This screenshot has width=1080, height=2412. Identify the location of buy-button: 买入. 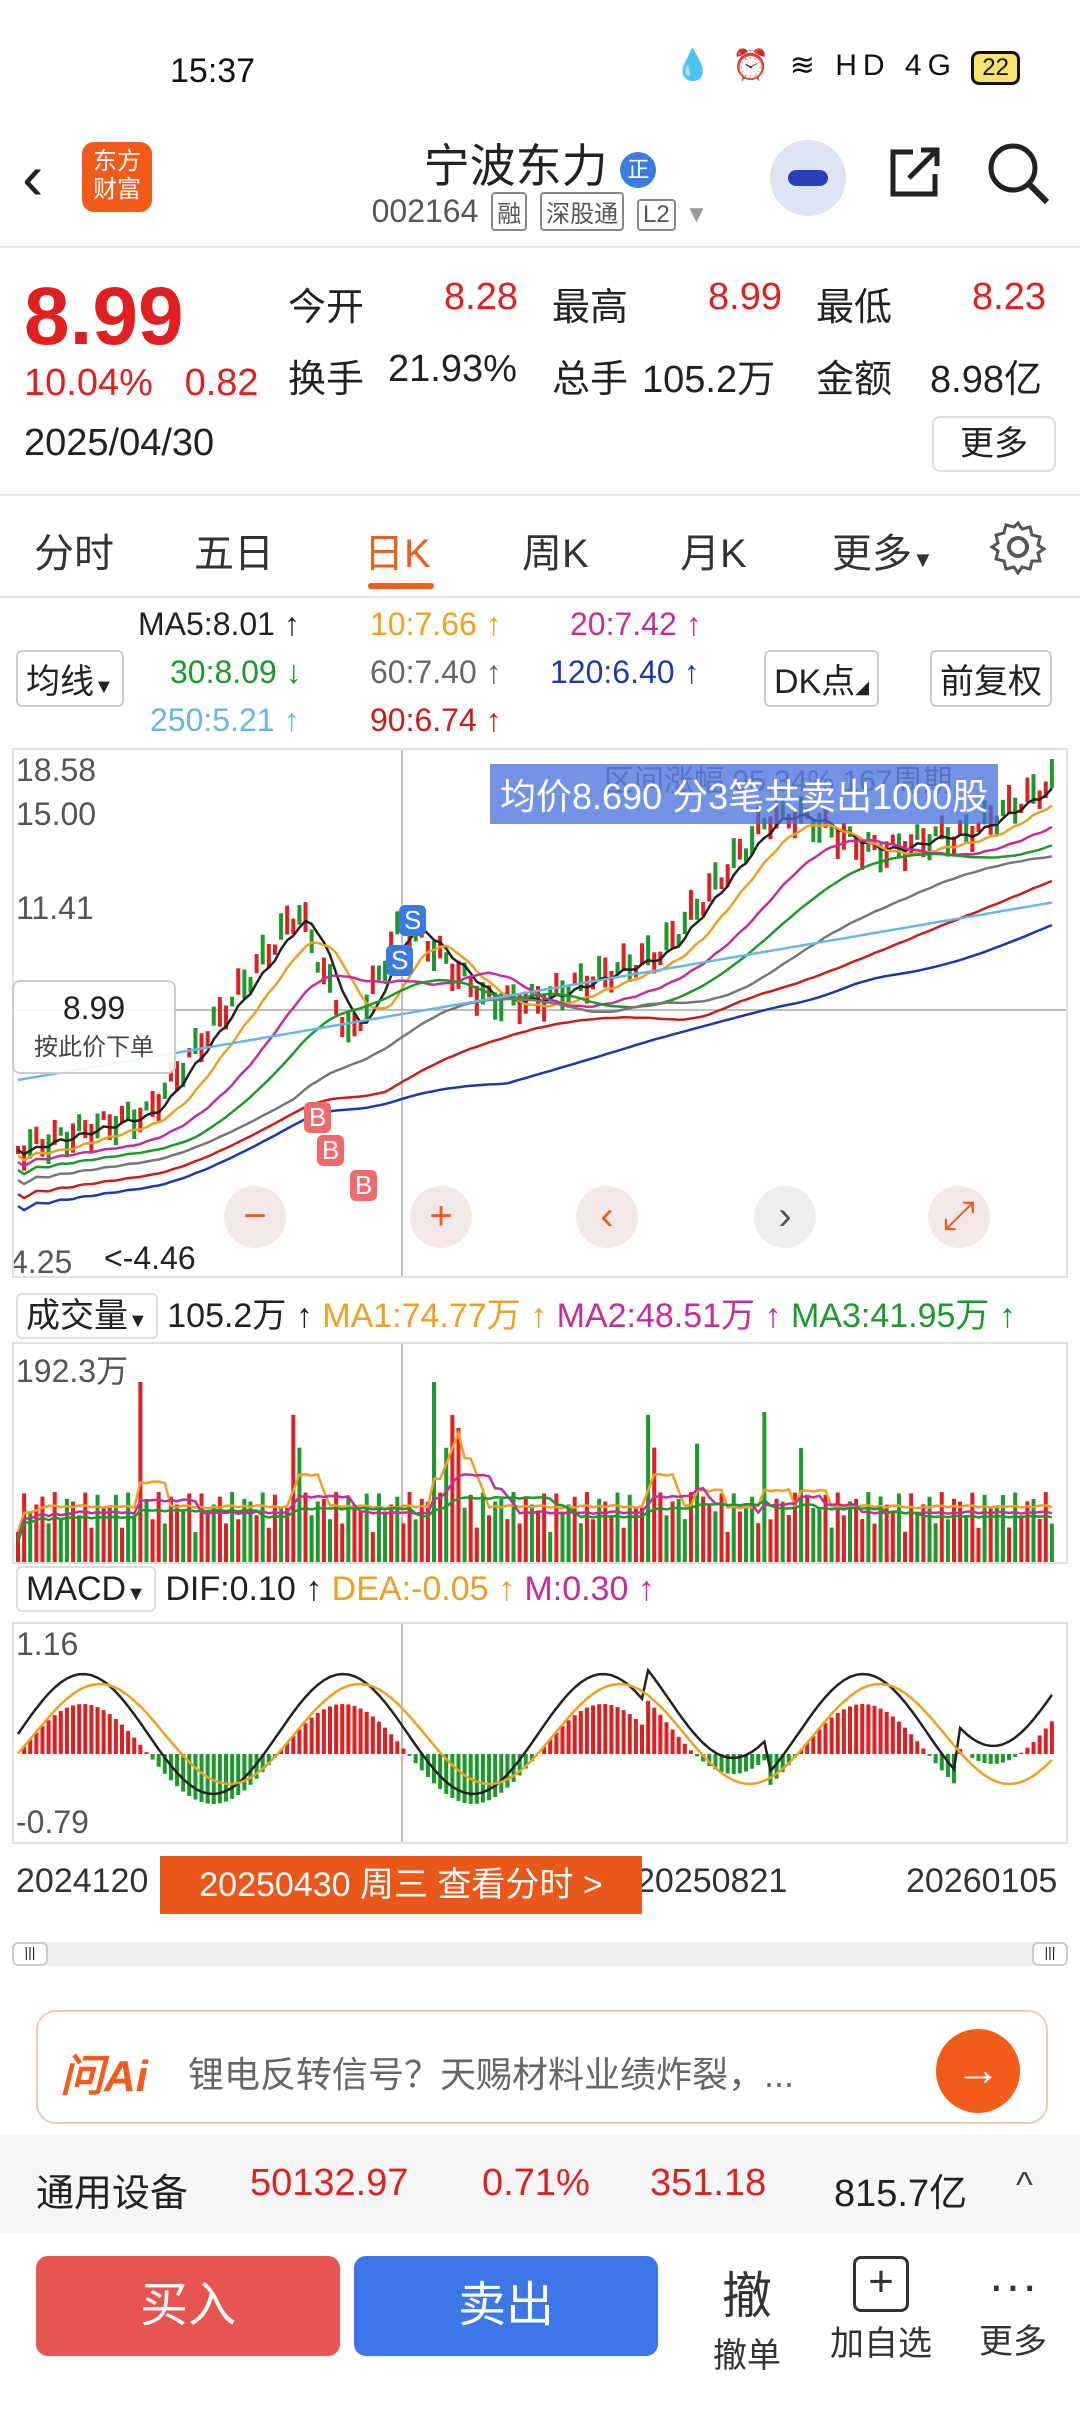
(188, 2306).